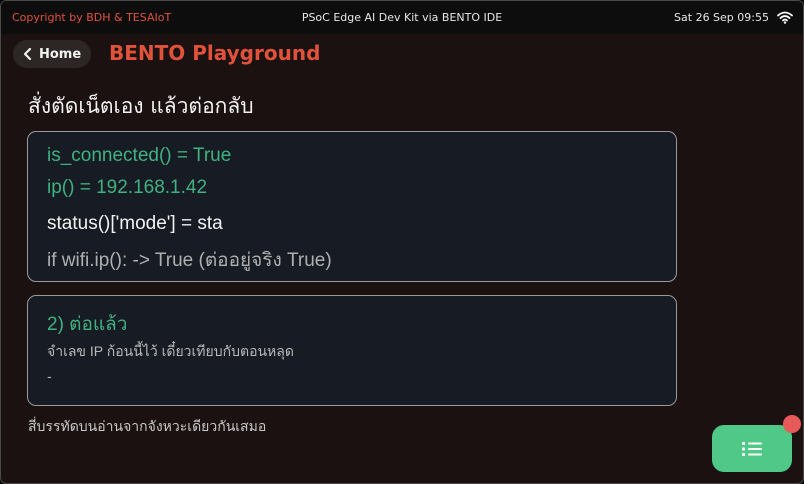 The image size is (804, 484). What do you see at coordinates (721, 17) in the screenshot?
I see `clock: Sat 26 Sep 09:55` at bounding box center [721, 17].